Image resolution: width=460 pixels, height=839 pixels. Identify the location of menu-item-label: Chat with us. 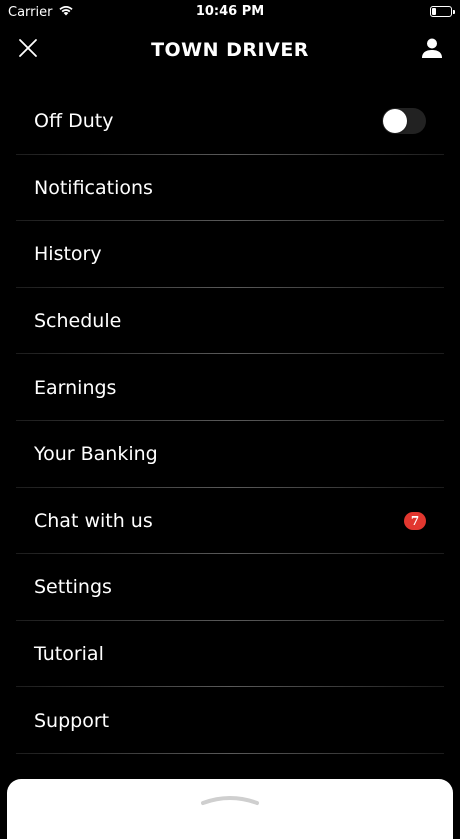
(93, 520).